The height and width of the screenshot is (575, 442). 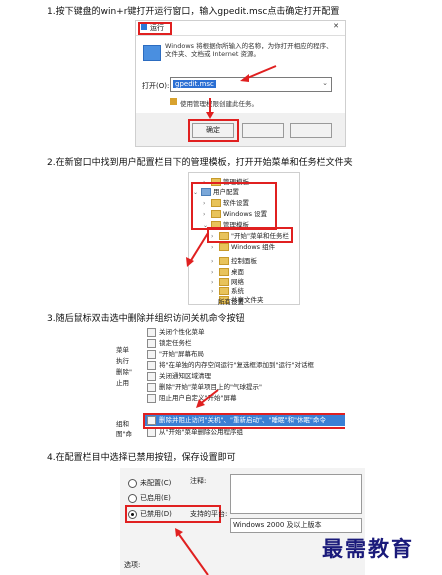 I want to click on watermark-logo: 最需教育, so click(x=368, y=548).